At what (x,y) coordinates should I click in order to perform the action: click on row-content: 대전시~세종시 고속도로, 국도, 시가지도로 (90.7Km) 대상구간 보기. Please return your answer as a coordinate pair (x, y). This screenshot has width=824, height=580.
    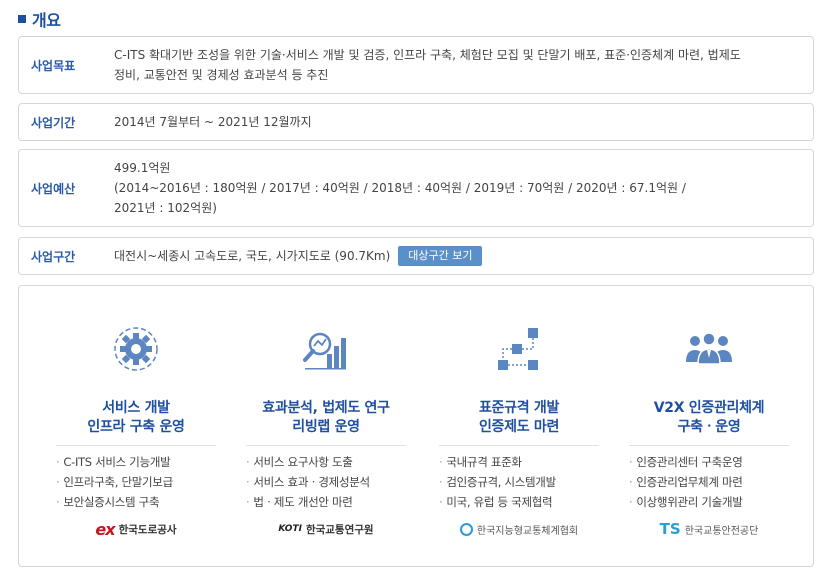
    Looking at the image, I should click on (463, 256).